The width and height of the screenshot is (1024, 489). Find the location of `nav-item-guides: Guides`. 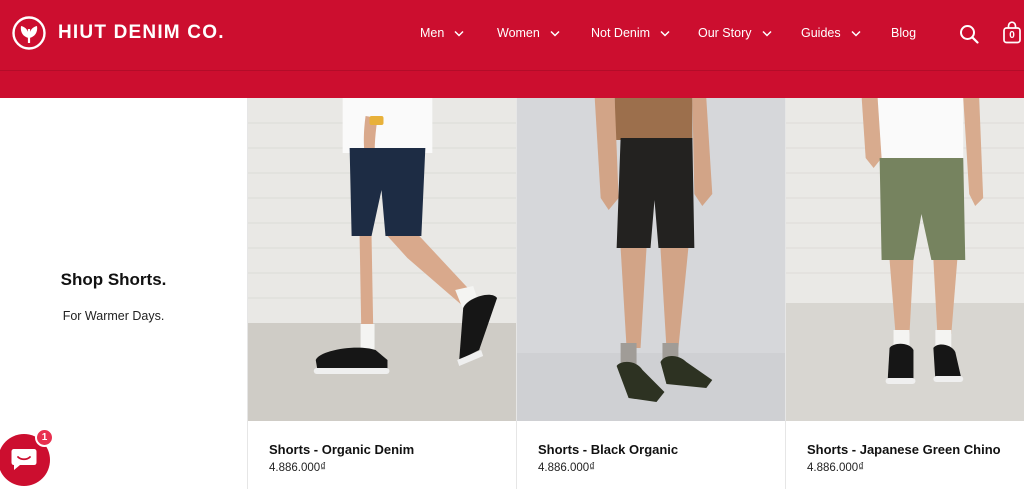

nav-item-guides: Guides is located at coordinates (831, 33).